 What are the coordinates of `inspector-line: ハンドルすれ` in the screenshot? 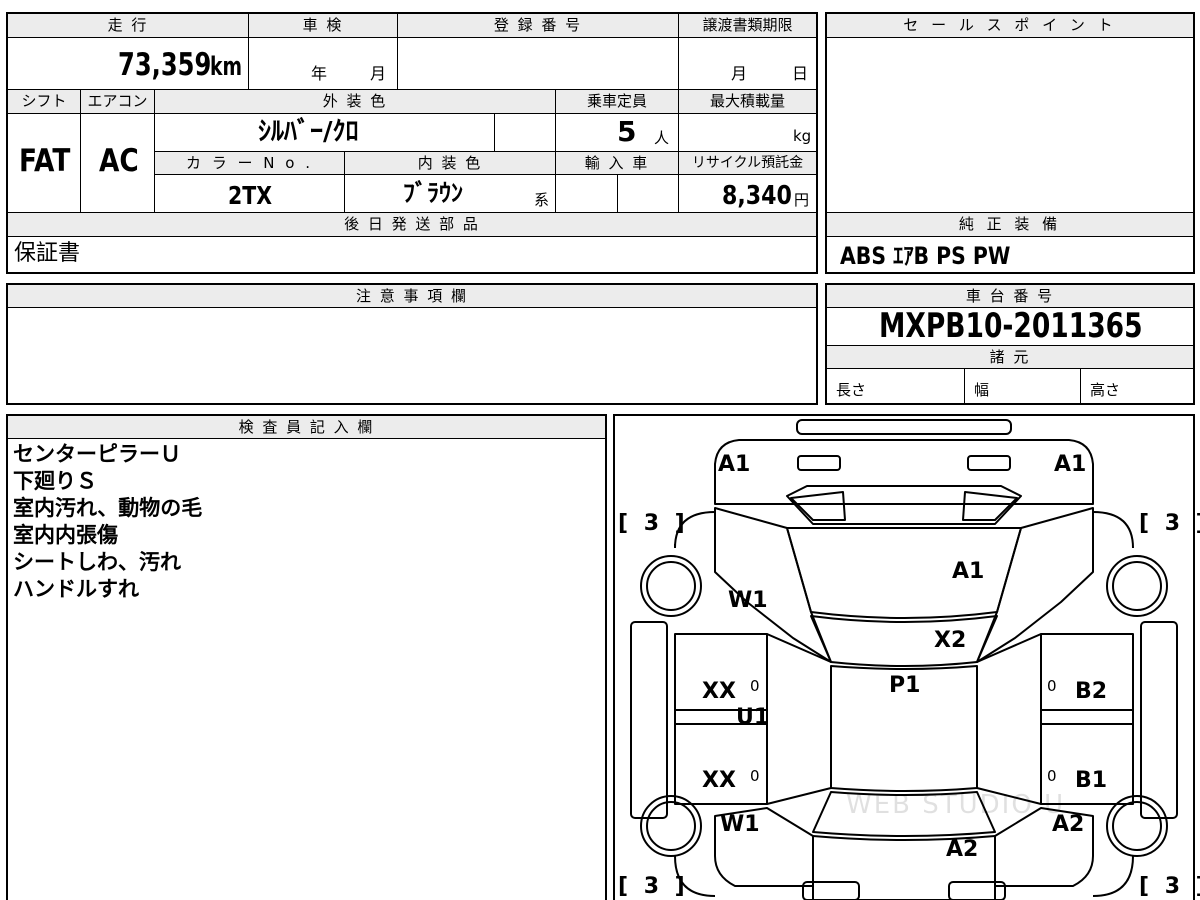 It's located at (76, 589).